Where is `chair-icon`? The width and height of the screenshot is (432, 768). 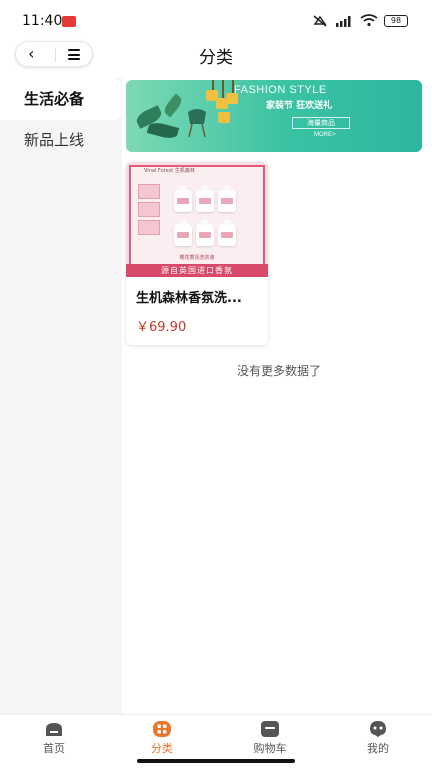
chair-icon is located at coordinates (197, 123).